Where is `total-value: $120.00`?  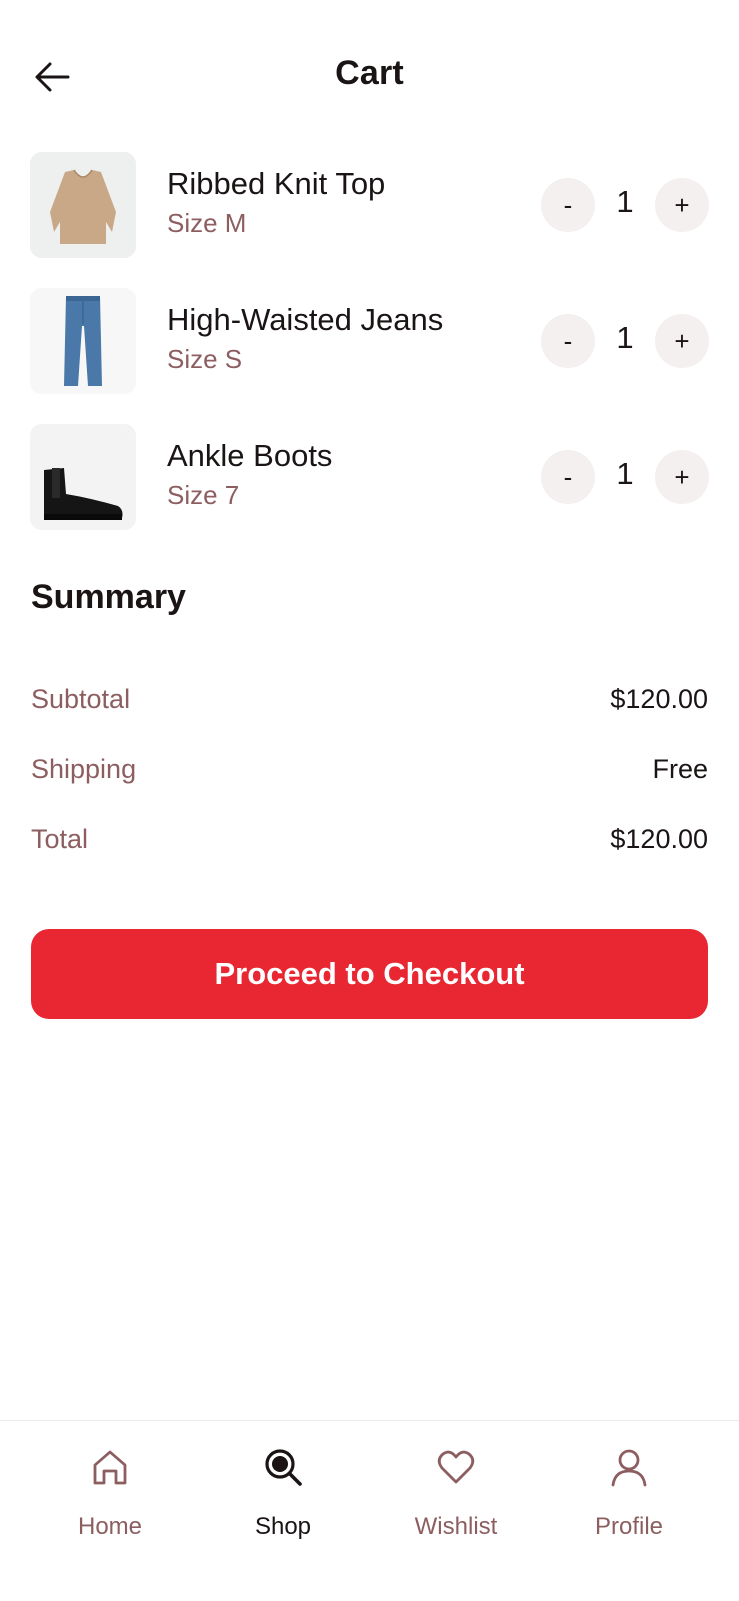
total-value: $120.00 is located at coordinates (659, 839).